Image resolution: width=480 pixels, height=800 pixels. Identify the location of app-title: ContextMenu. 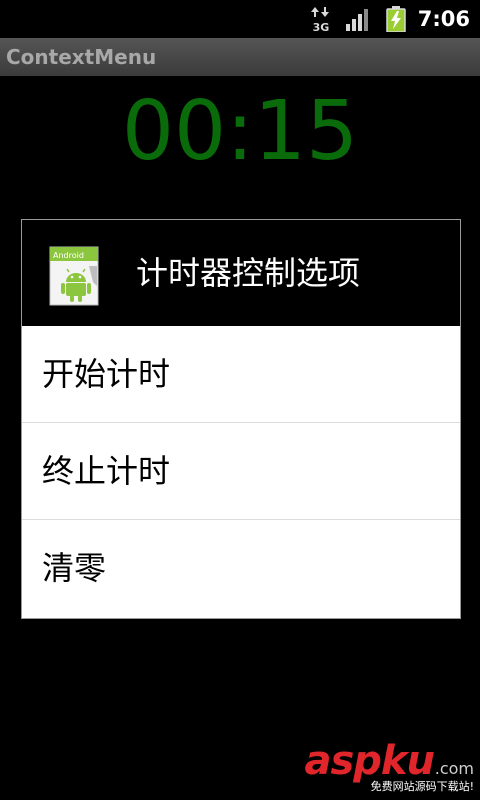
(81, 57).